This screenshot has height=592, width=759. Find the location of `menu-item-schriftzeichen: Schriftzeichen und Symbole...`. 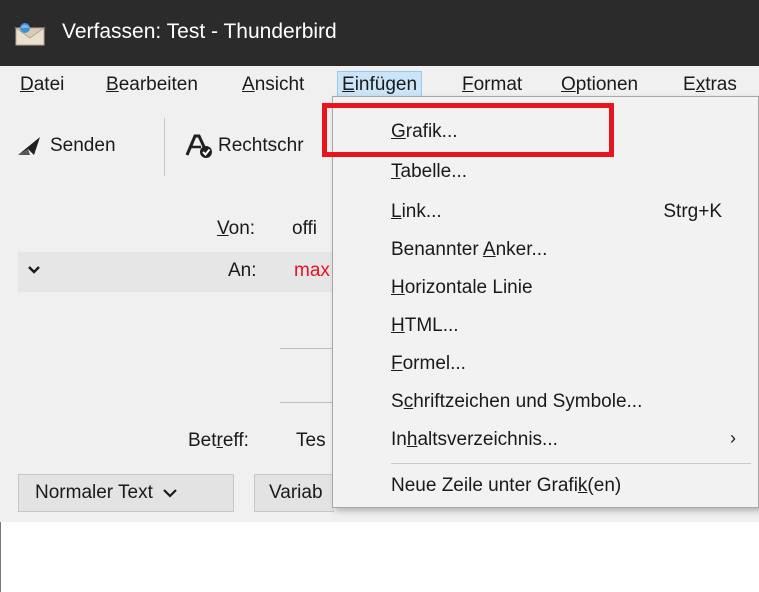

menu-item-schriftzeichen: Schriftzeichen und Symbole... is located at coordinates (516, 402).